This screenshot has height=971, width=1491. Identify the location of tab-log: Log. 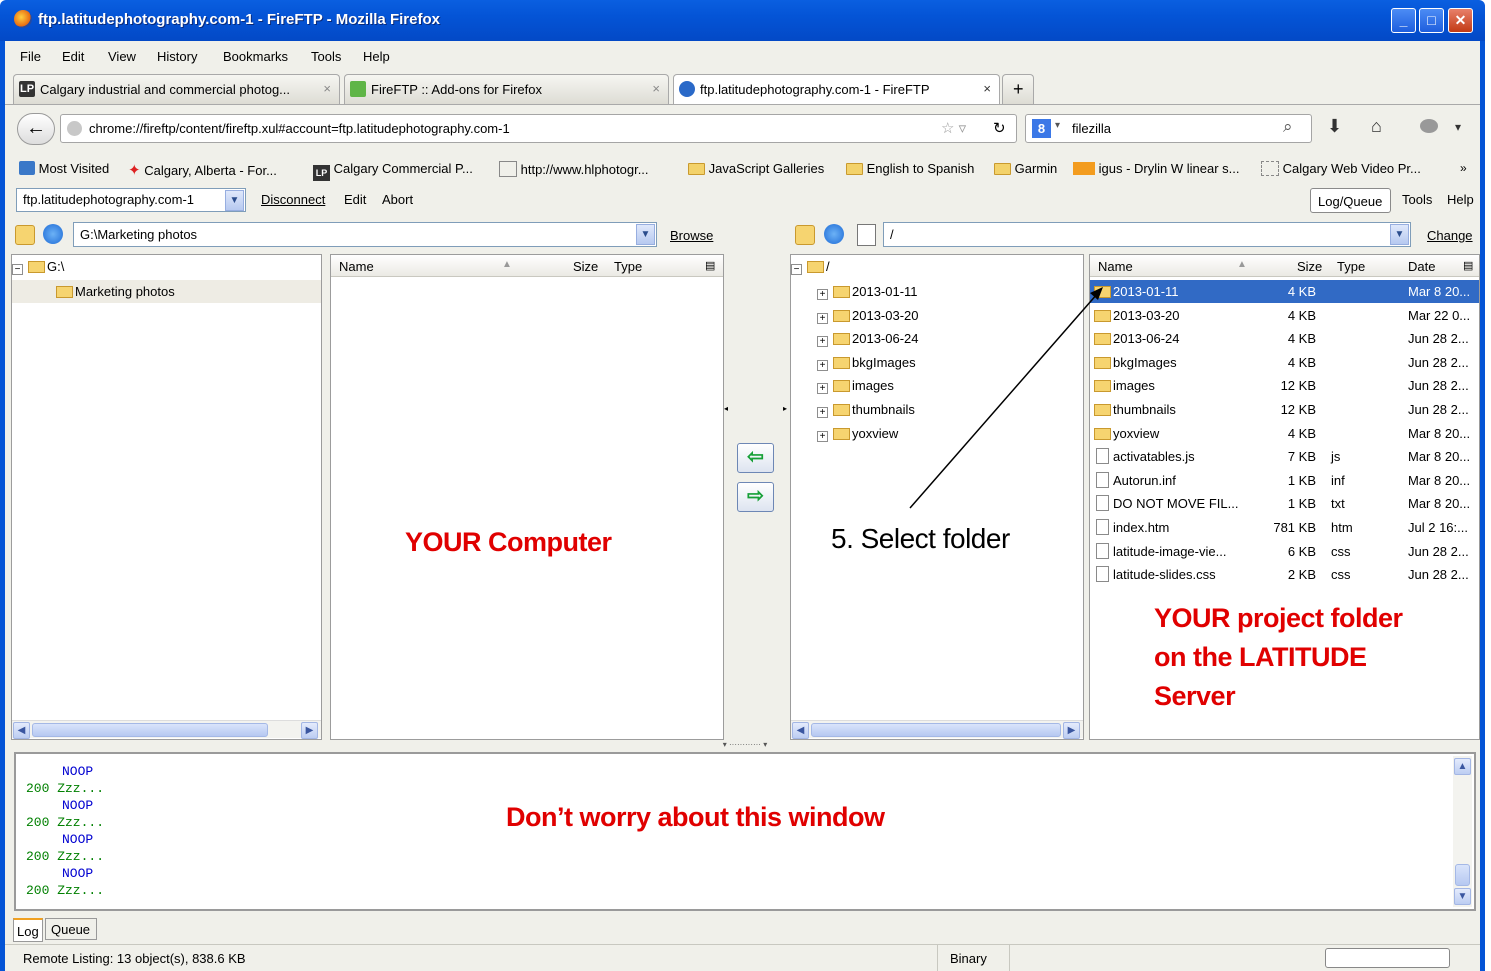
(28, 930).